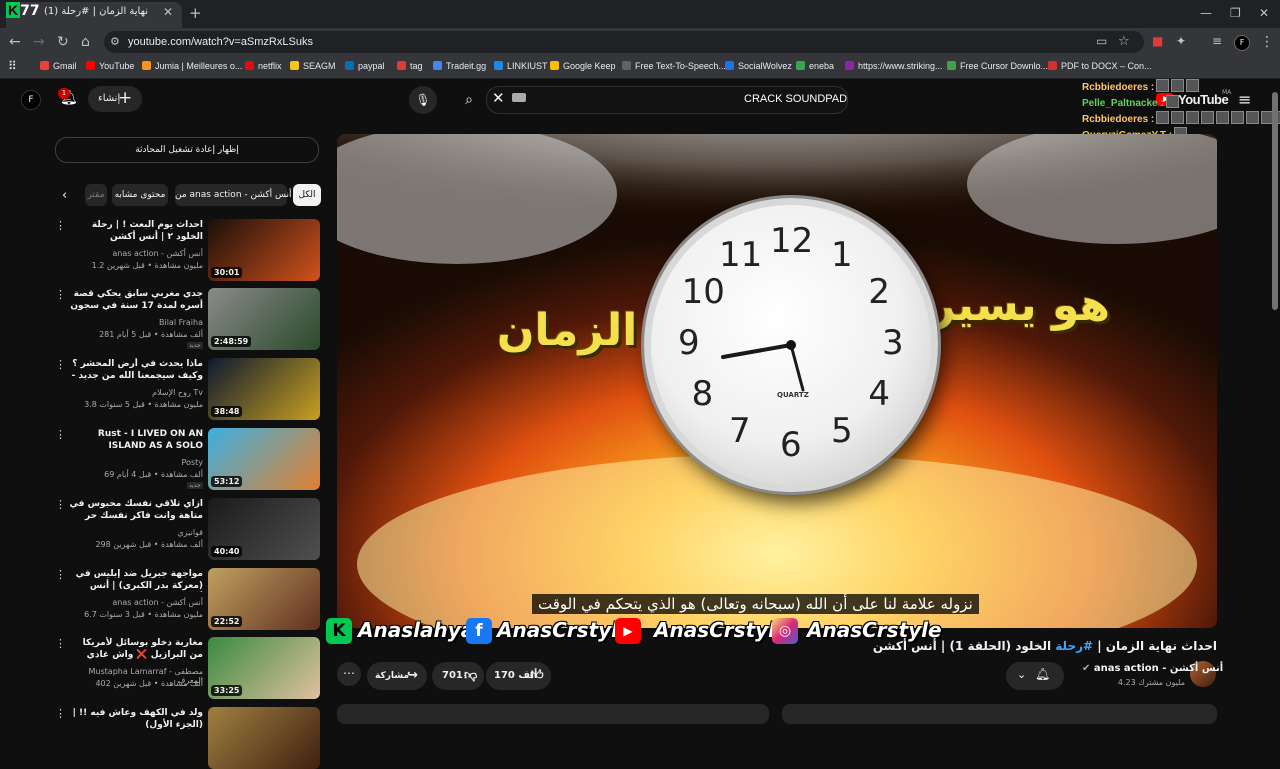 Image resolution: width=1280 pixels, height=769 pixels. I want to click on minimize-icon: —, so click(1206, 13).